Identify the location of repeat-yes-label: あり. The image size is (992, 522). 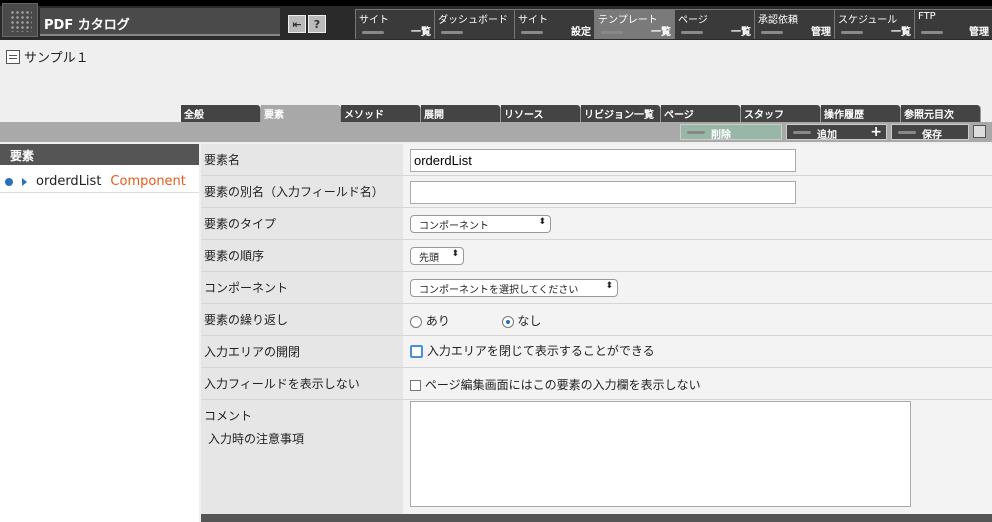
(437, 321).